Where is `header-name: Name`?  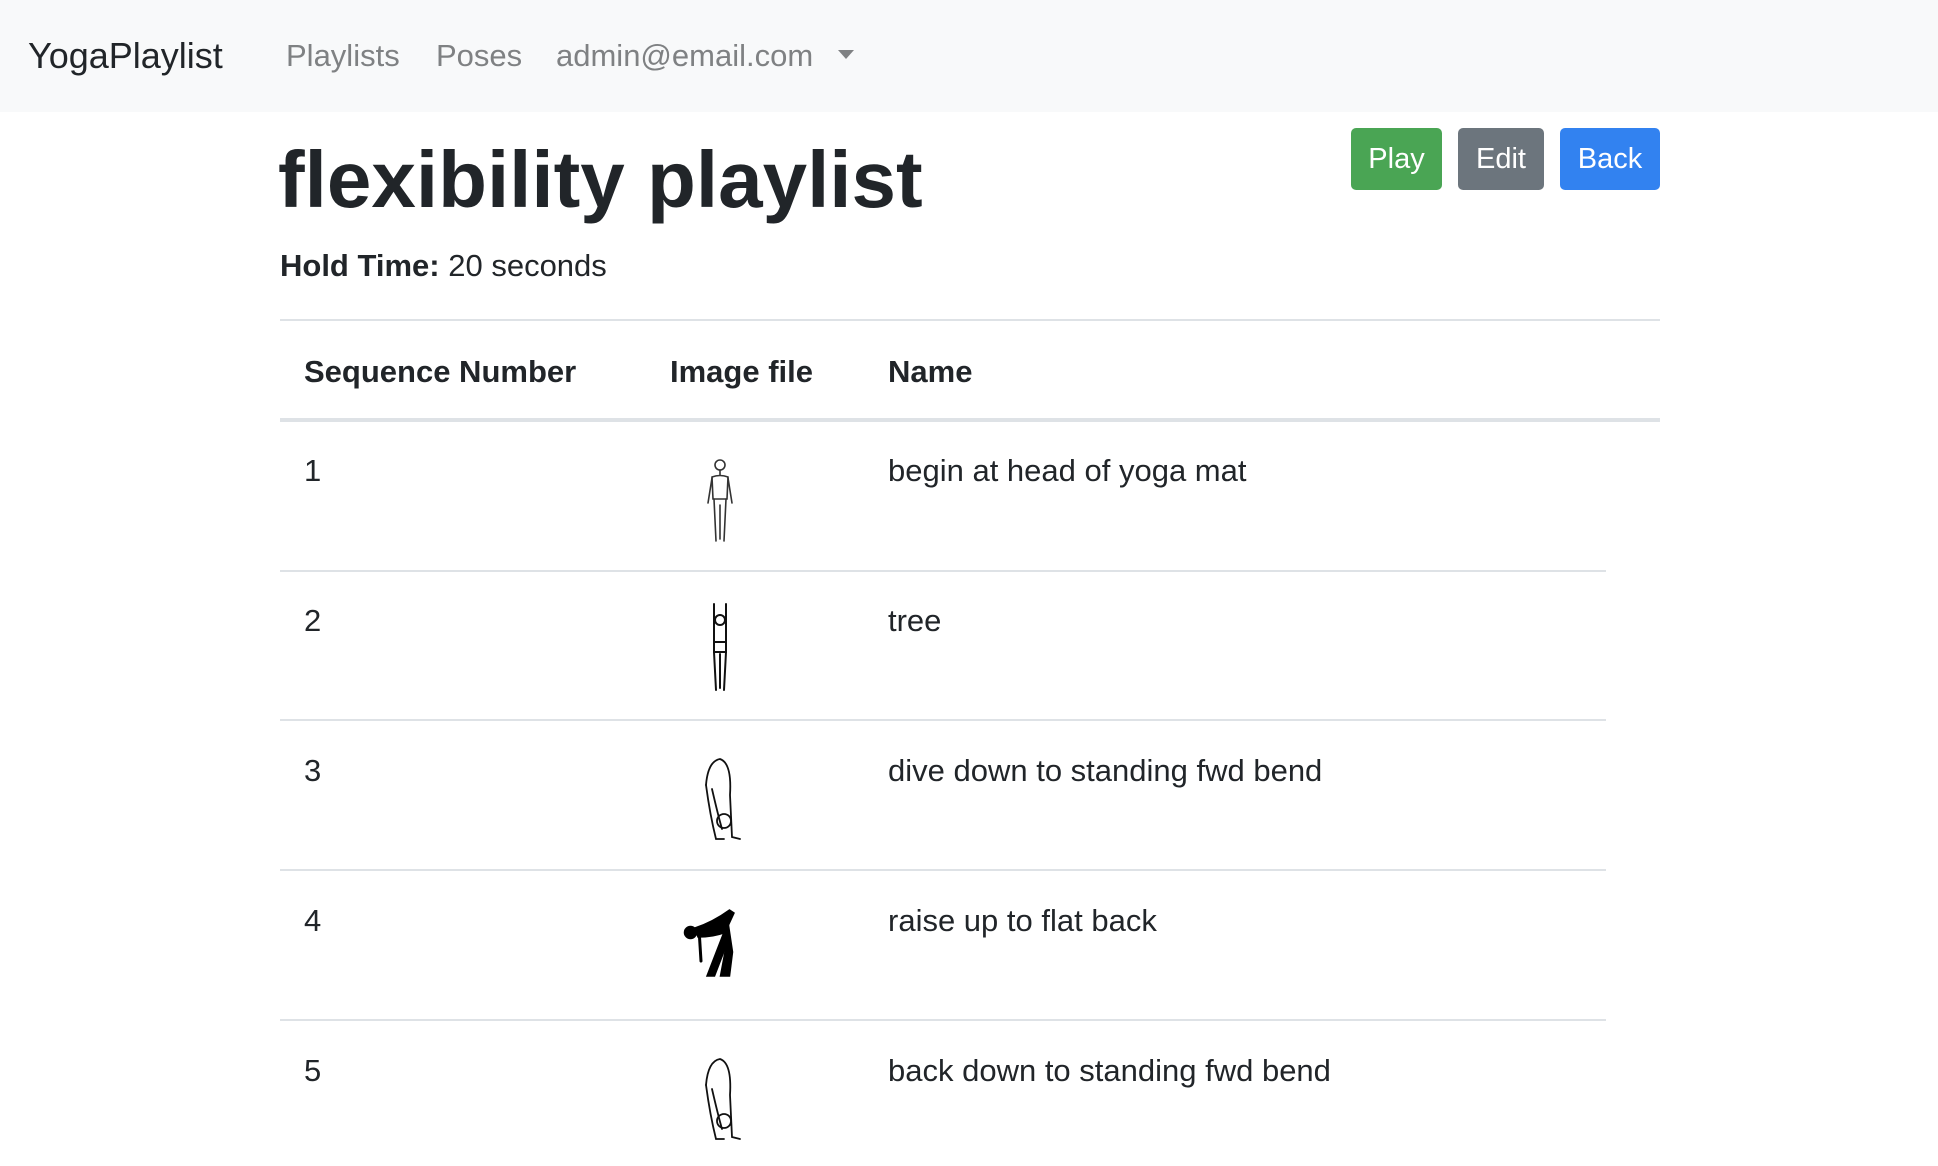
header-name: Name is located at coordinates (930, 371).